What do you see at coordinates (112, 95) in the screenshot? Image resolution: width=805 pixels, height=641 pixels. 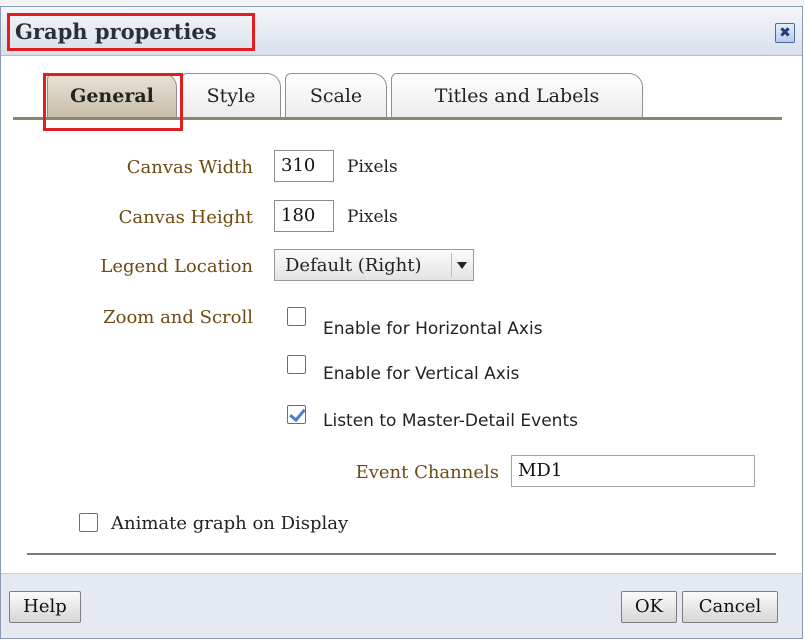 I see `tab-general: General` at bounding box center [112, 95].